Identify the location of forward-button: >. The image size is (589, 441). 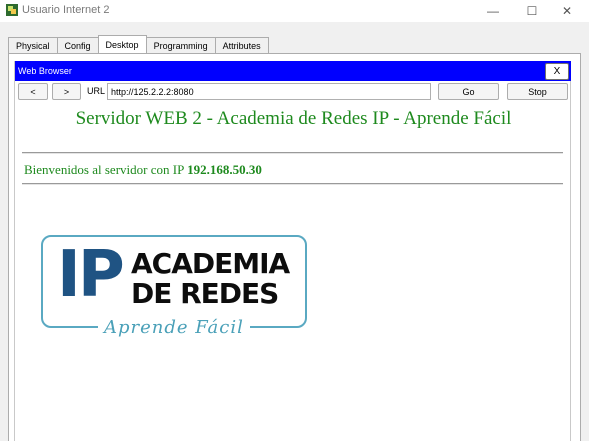
(66, 91).